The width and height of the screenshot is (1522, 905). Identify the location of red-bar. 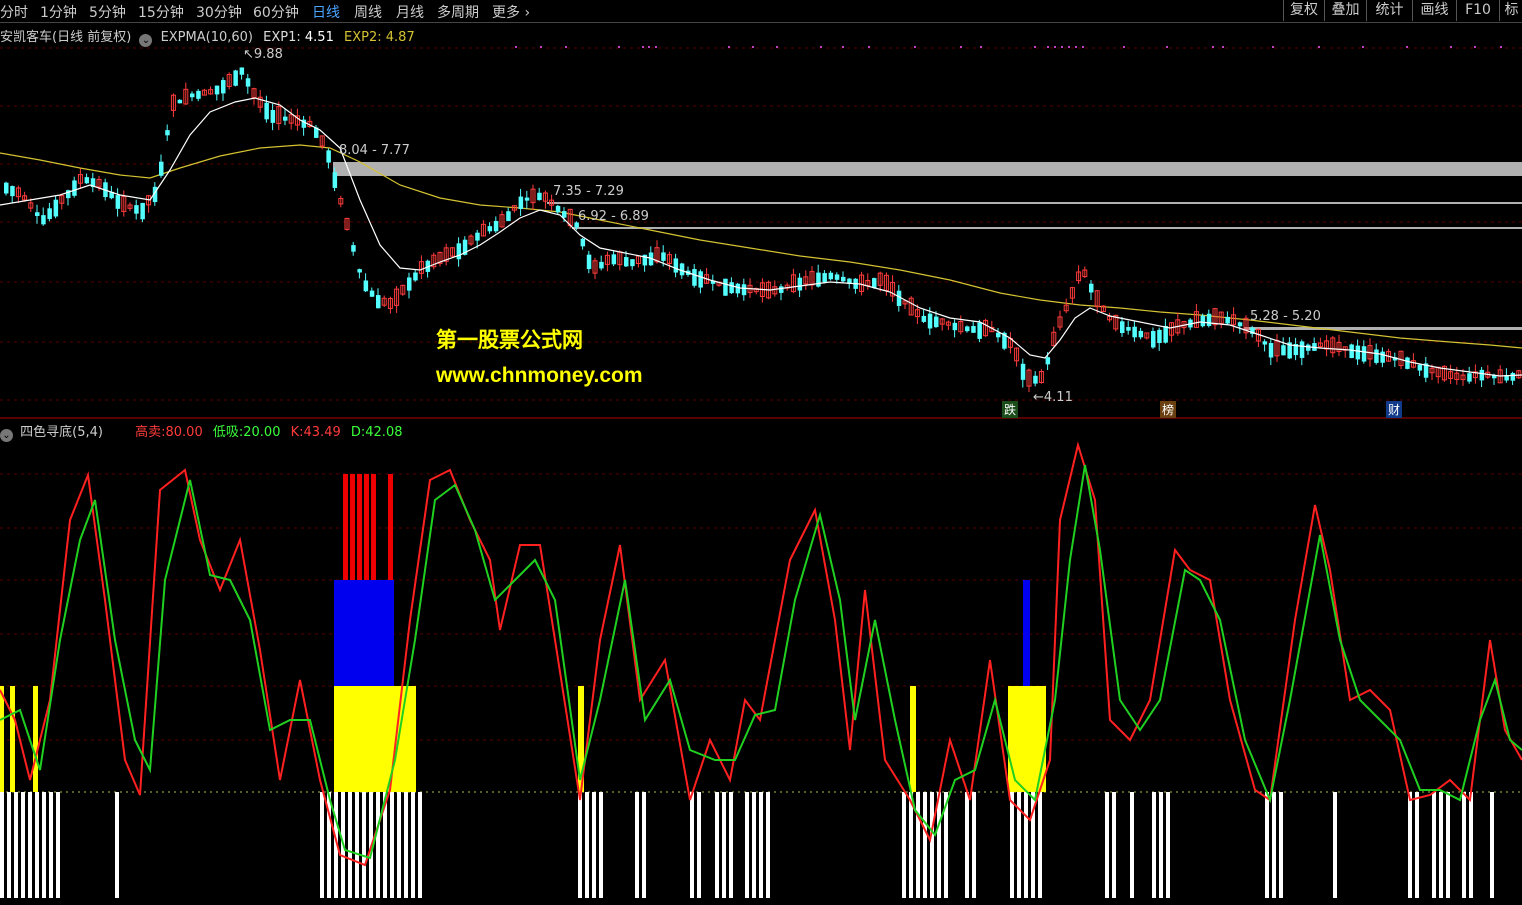
(373, 527).